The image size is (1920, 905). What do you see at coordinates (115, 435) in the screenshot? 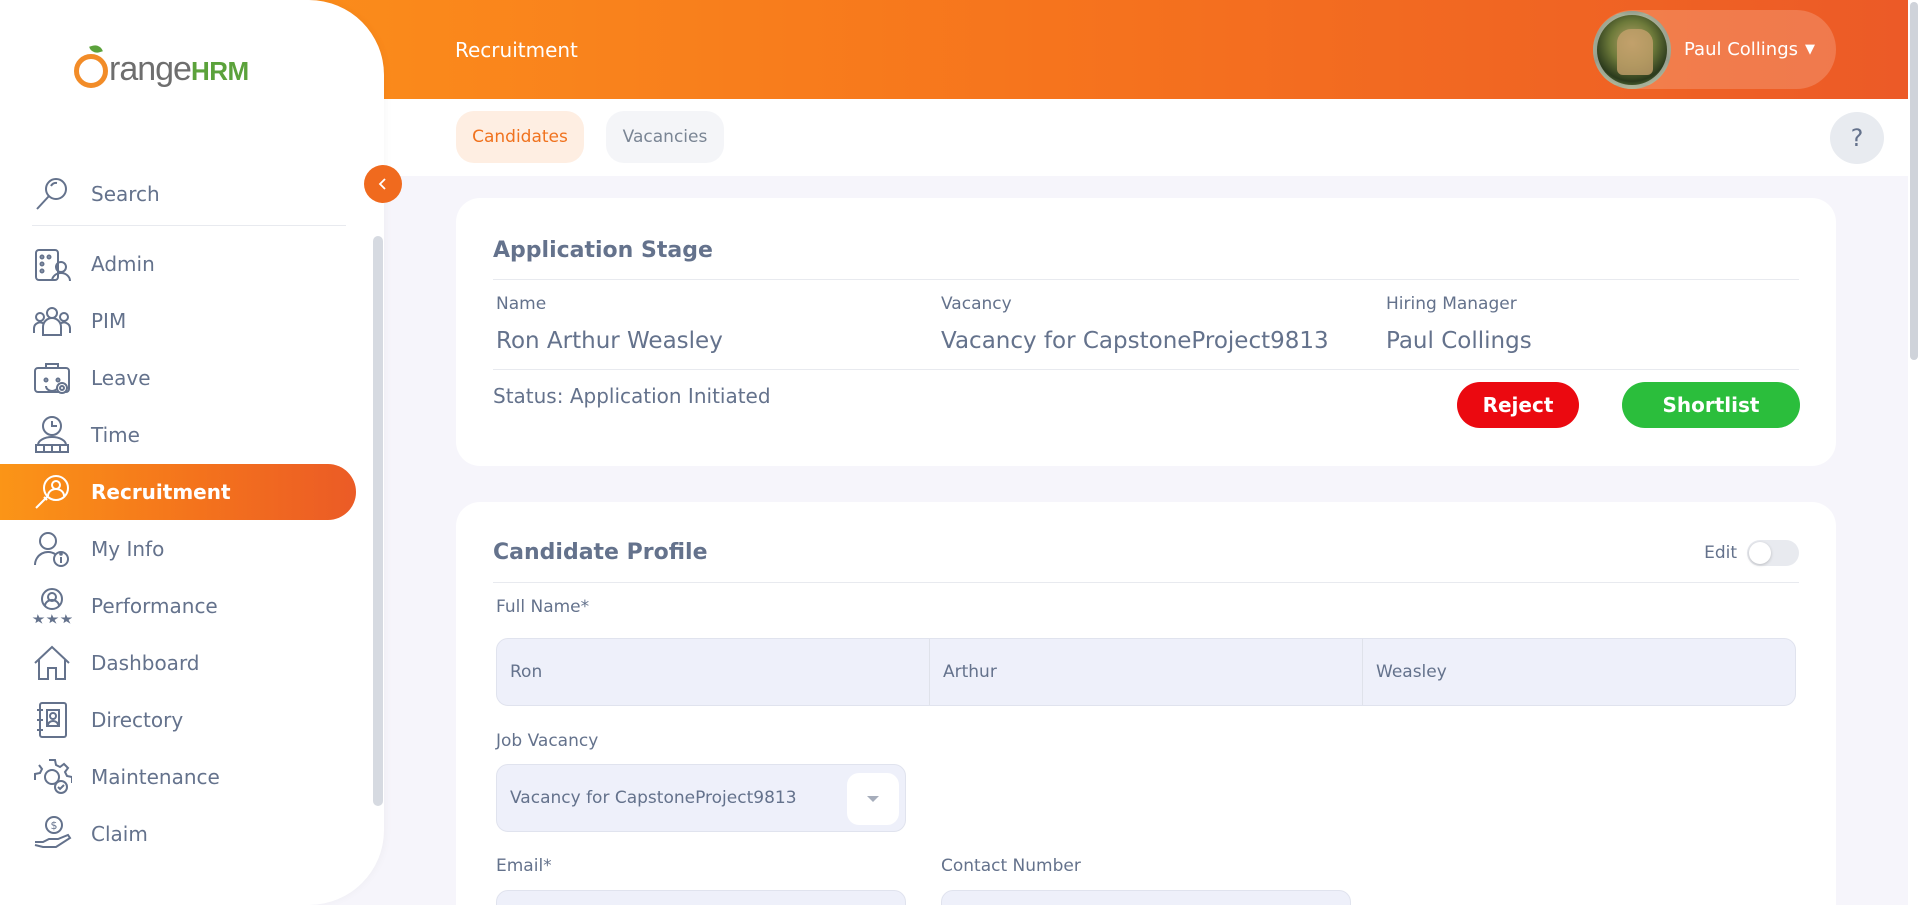
I see `sidebar-item-label: Time` at bounding box center [115, 435].